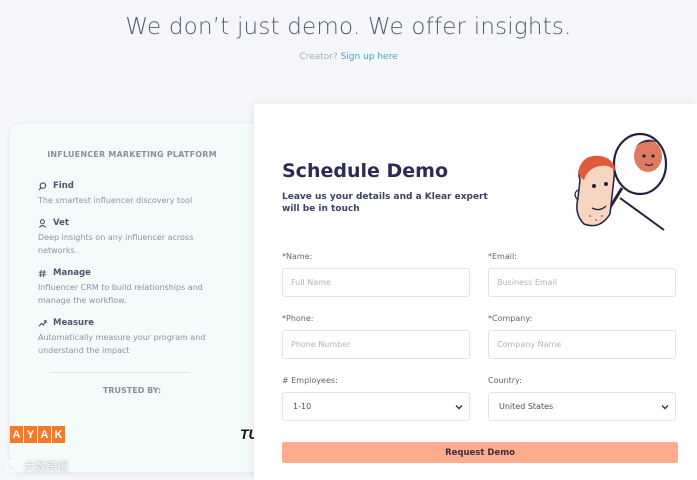 This screenshot has height=480, width=697. I want to click on country-label: Country:, so click(505, 380).